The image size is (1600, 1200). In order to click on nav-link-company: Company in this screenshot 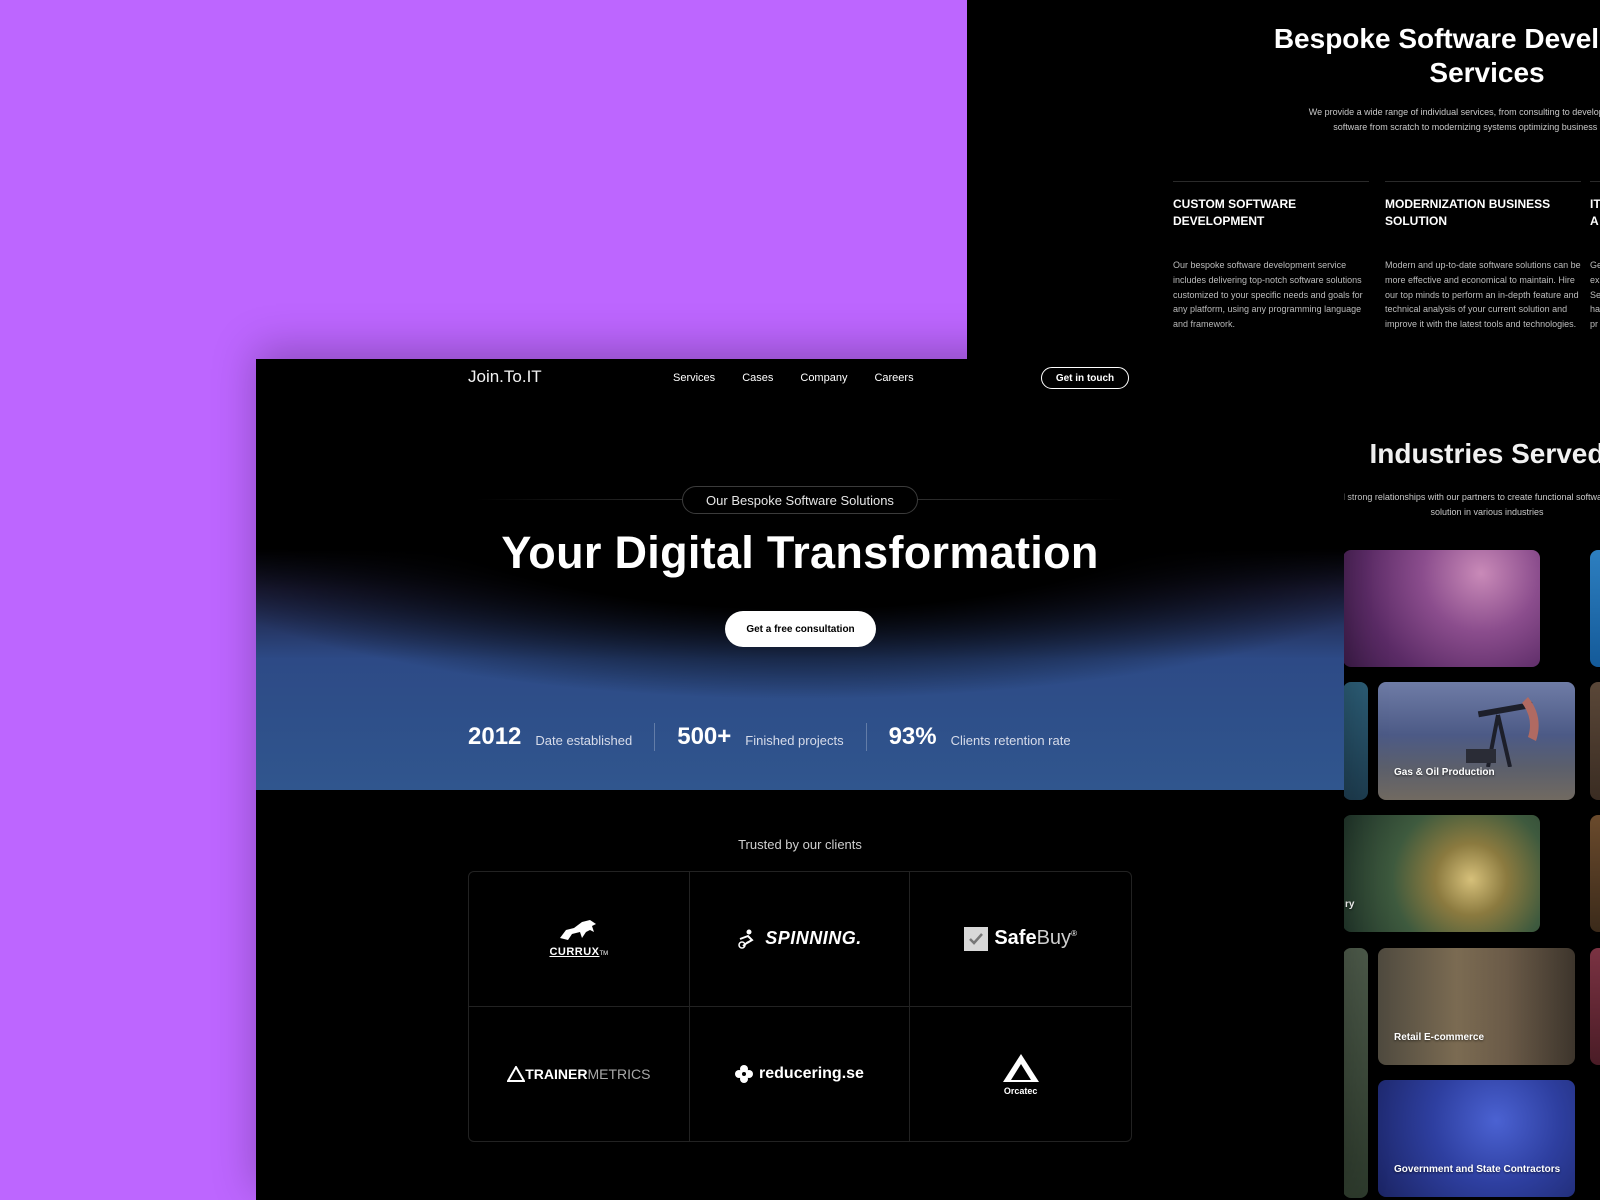, I will do `click(823, 378)`.